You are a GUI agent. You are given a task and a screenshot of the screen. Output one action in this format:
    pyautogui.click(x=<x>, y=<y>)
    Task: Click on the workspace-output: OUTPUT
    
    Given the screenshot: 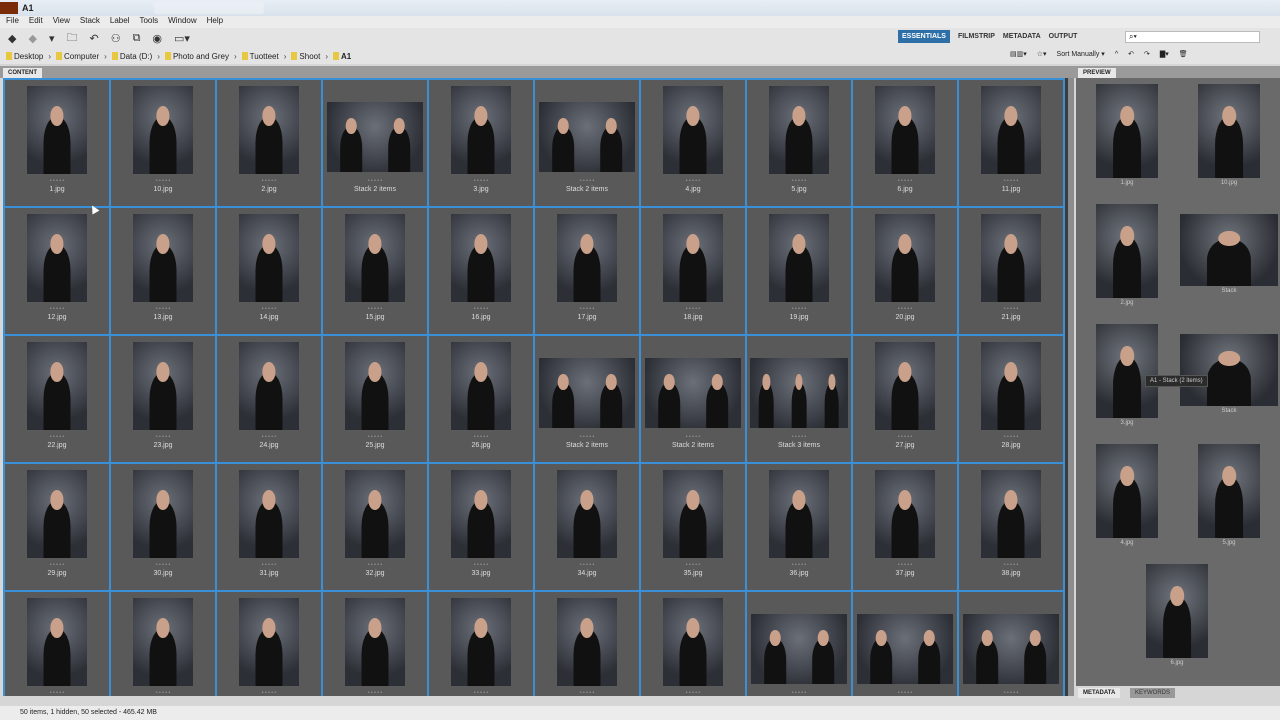 What is the action you would take?
    pyautogui.click(x=1063, y=36)
    